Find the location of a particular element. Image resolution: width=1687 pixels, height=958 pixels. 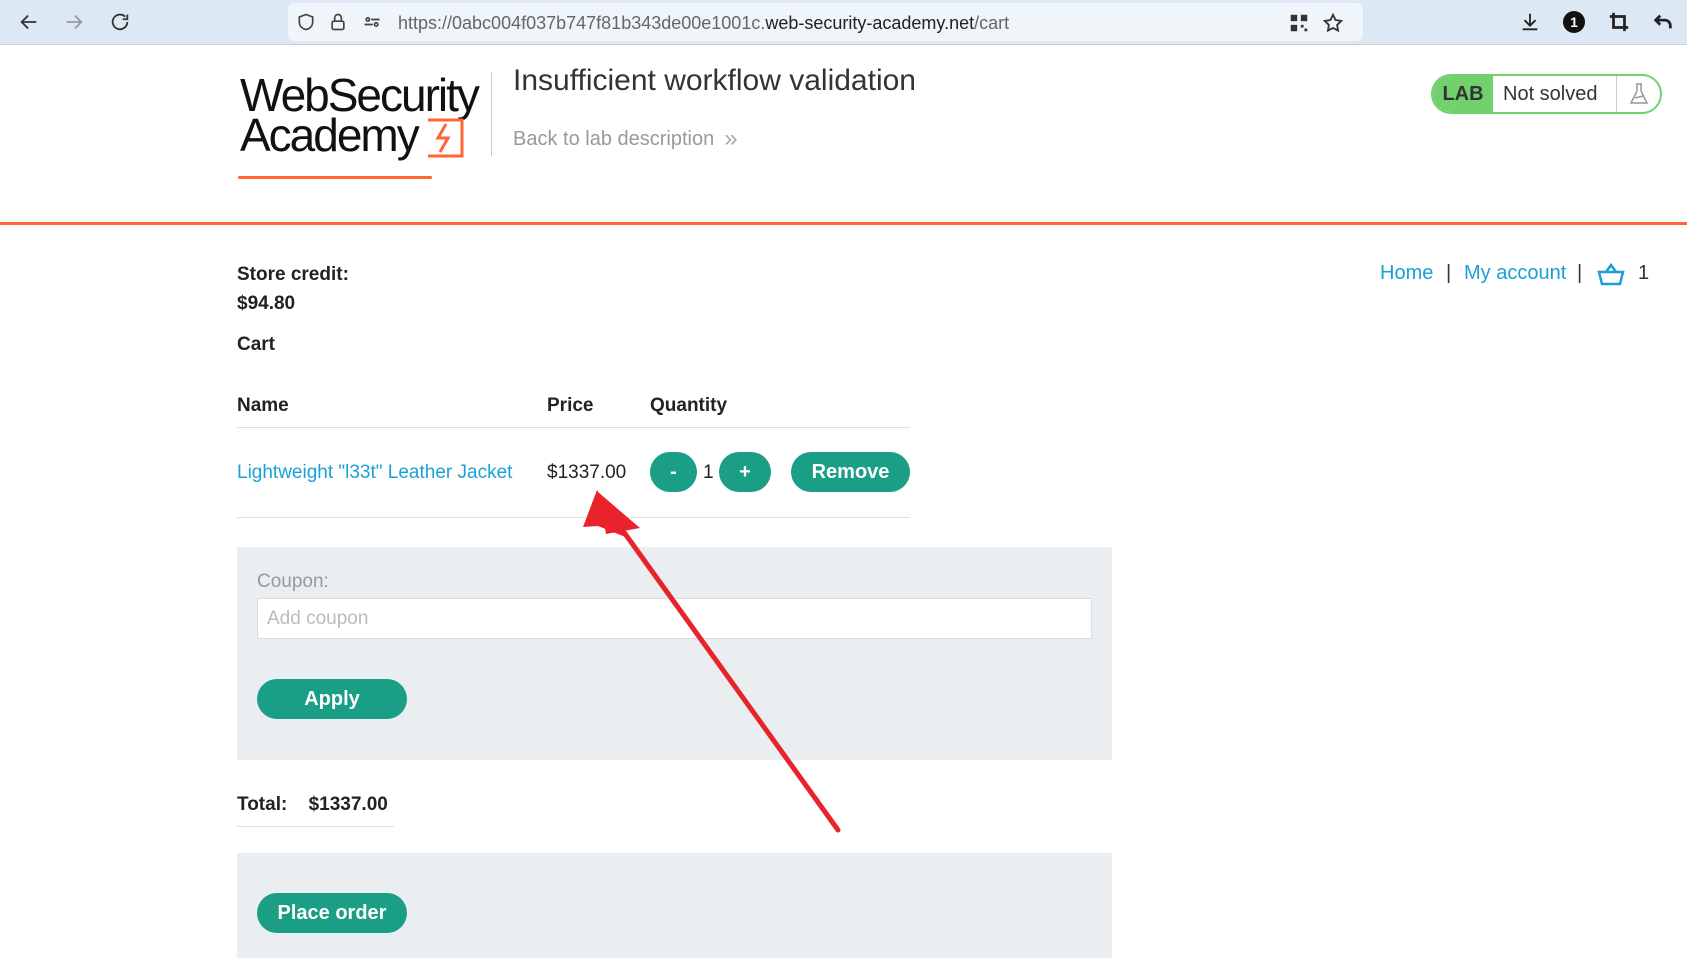

column-header-price: Price is located at coordinates (570, 405).